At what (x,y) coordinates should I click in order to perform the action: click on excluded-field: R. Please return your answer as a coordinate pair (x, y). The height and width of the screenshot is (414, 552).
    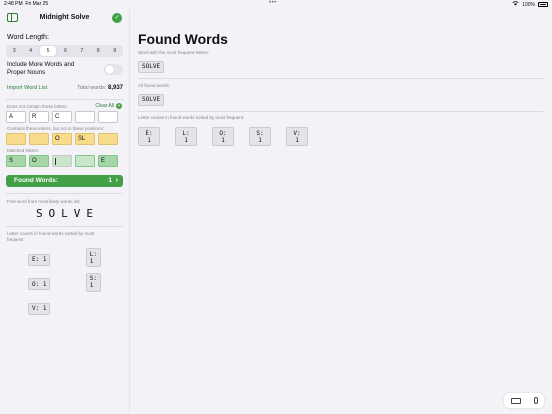
    Looking at the image, I should click on (39, 117).